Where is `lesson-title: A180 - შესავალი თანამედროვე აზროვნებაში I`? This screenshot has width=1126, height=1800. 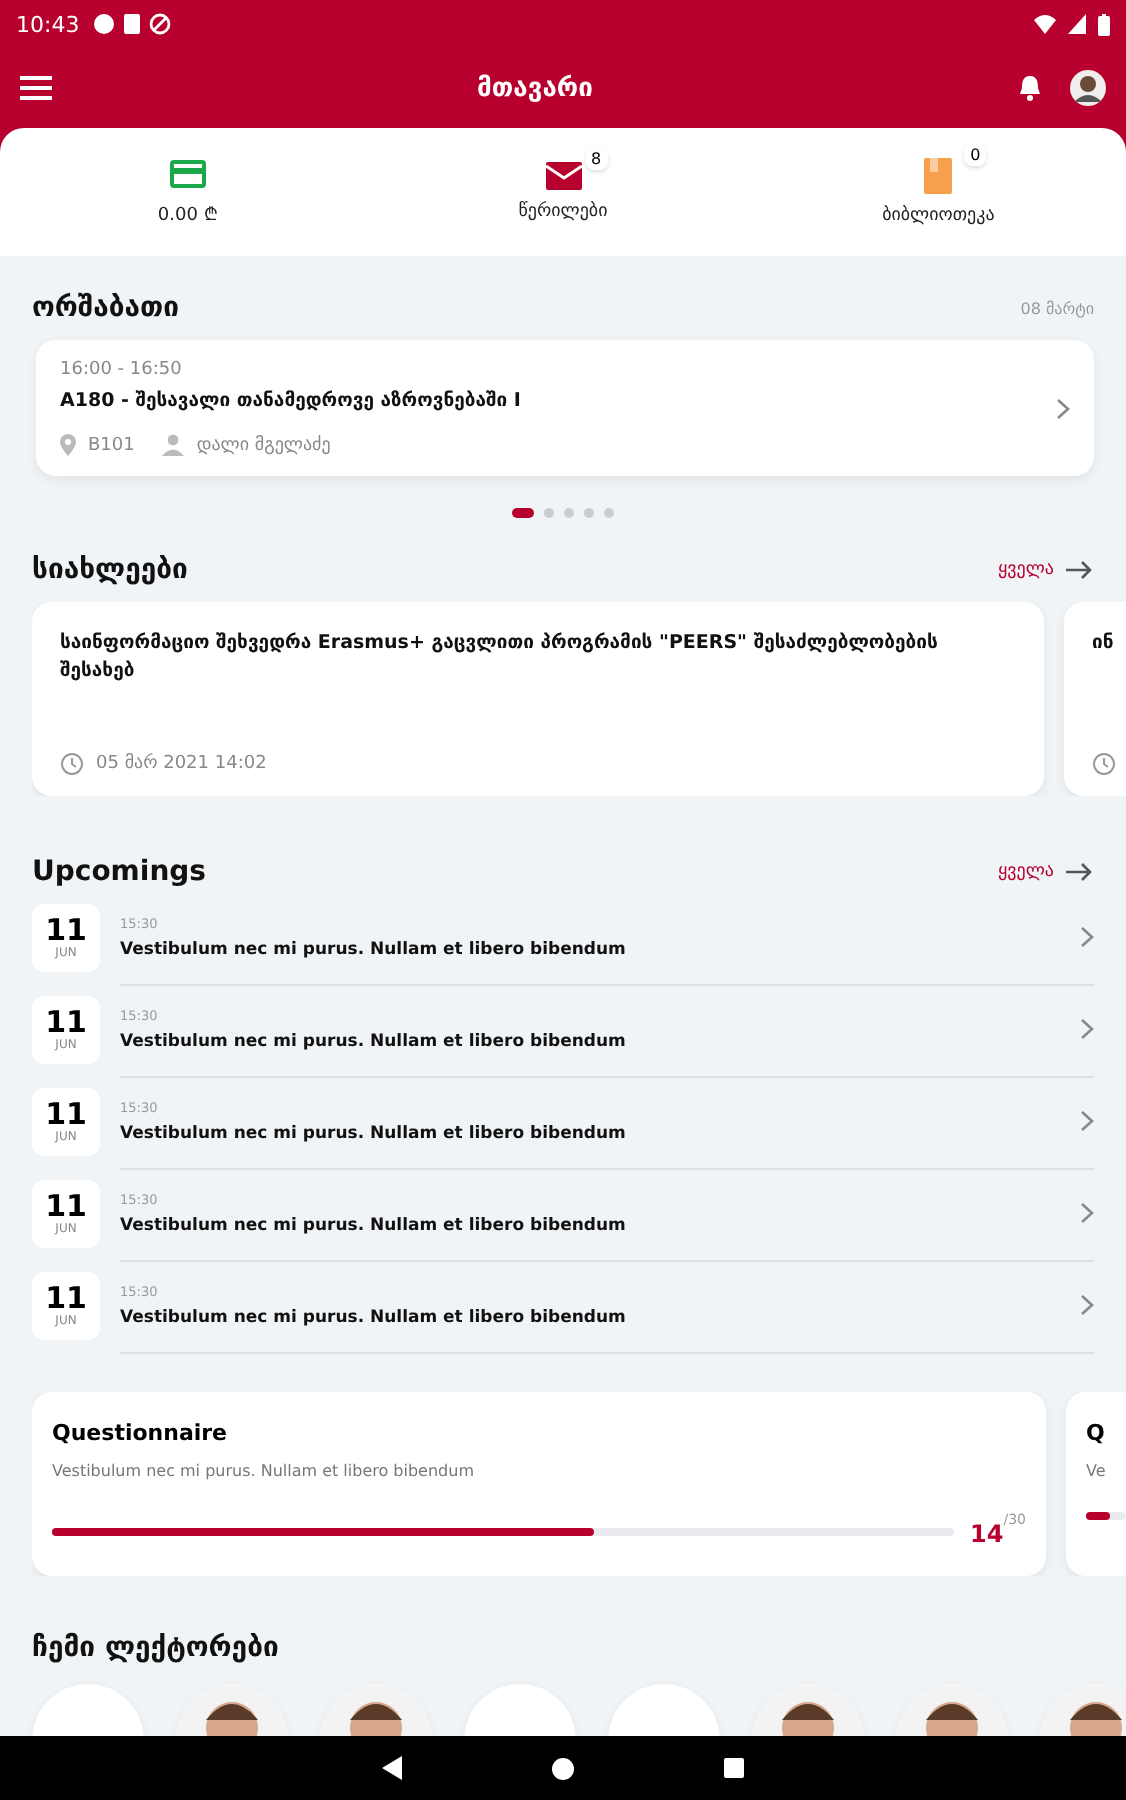 lesson-title: A180 - შესავალი თანამედროვე აზროვნებაში I is located at coordinates (291, 401).